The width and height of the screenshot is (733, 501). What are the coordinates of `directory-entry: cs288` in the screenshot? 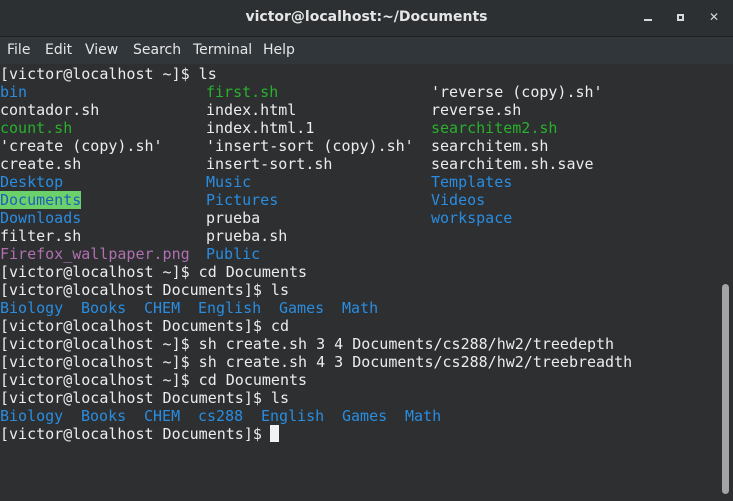 It's located at (221, 416).